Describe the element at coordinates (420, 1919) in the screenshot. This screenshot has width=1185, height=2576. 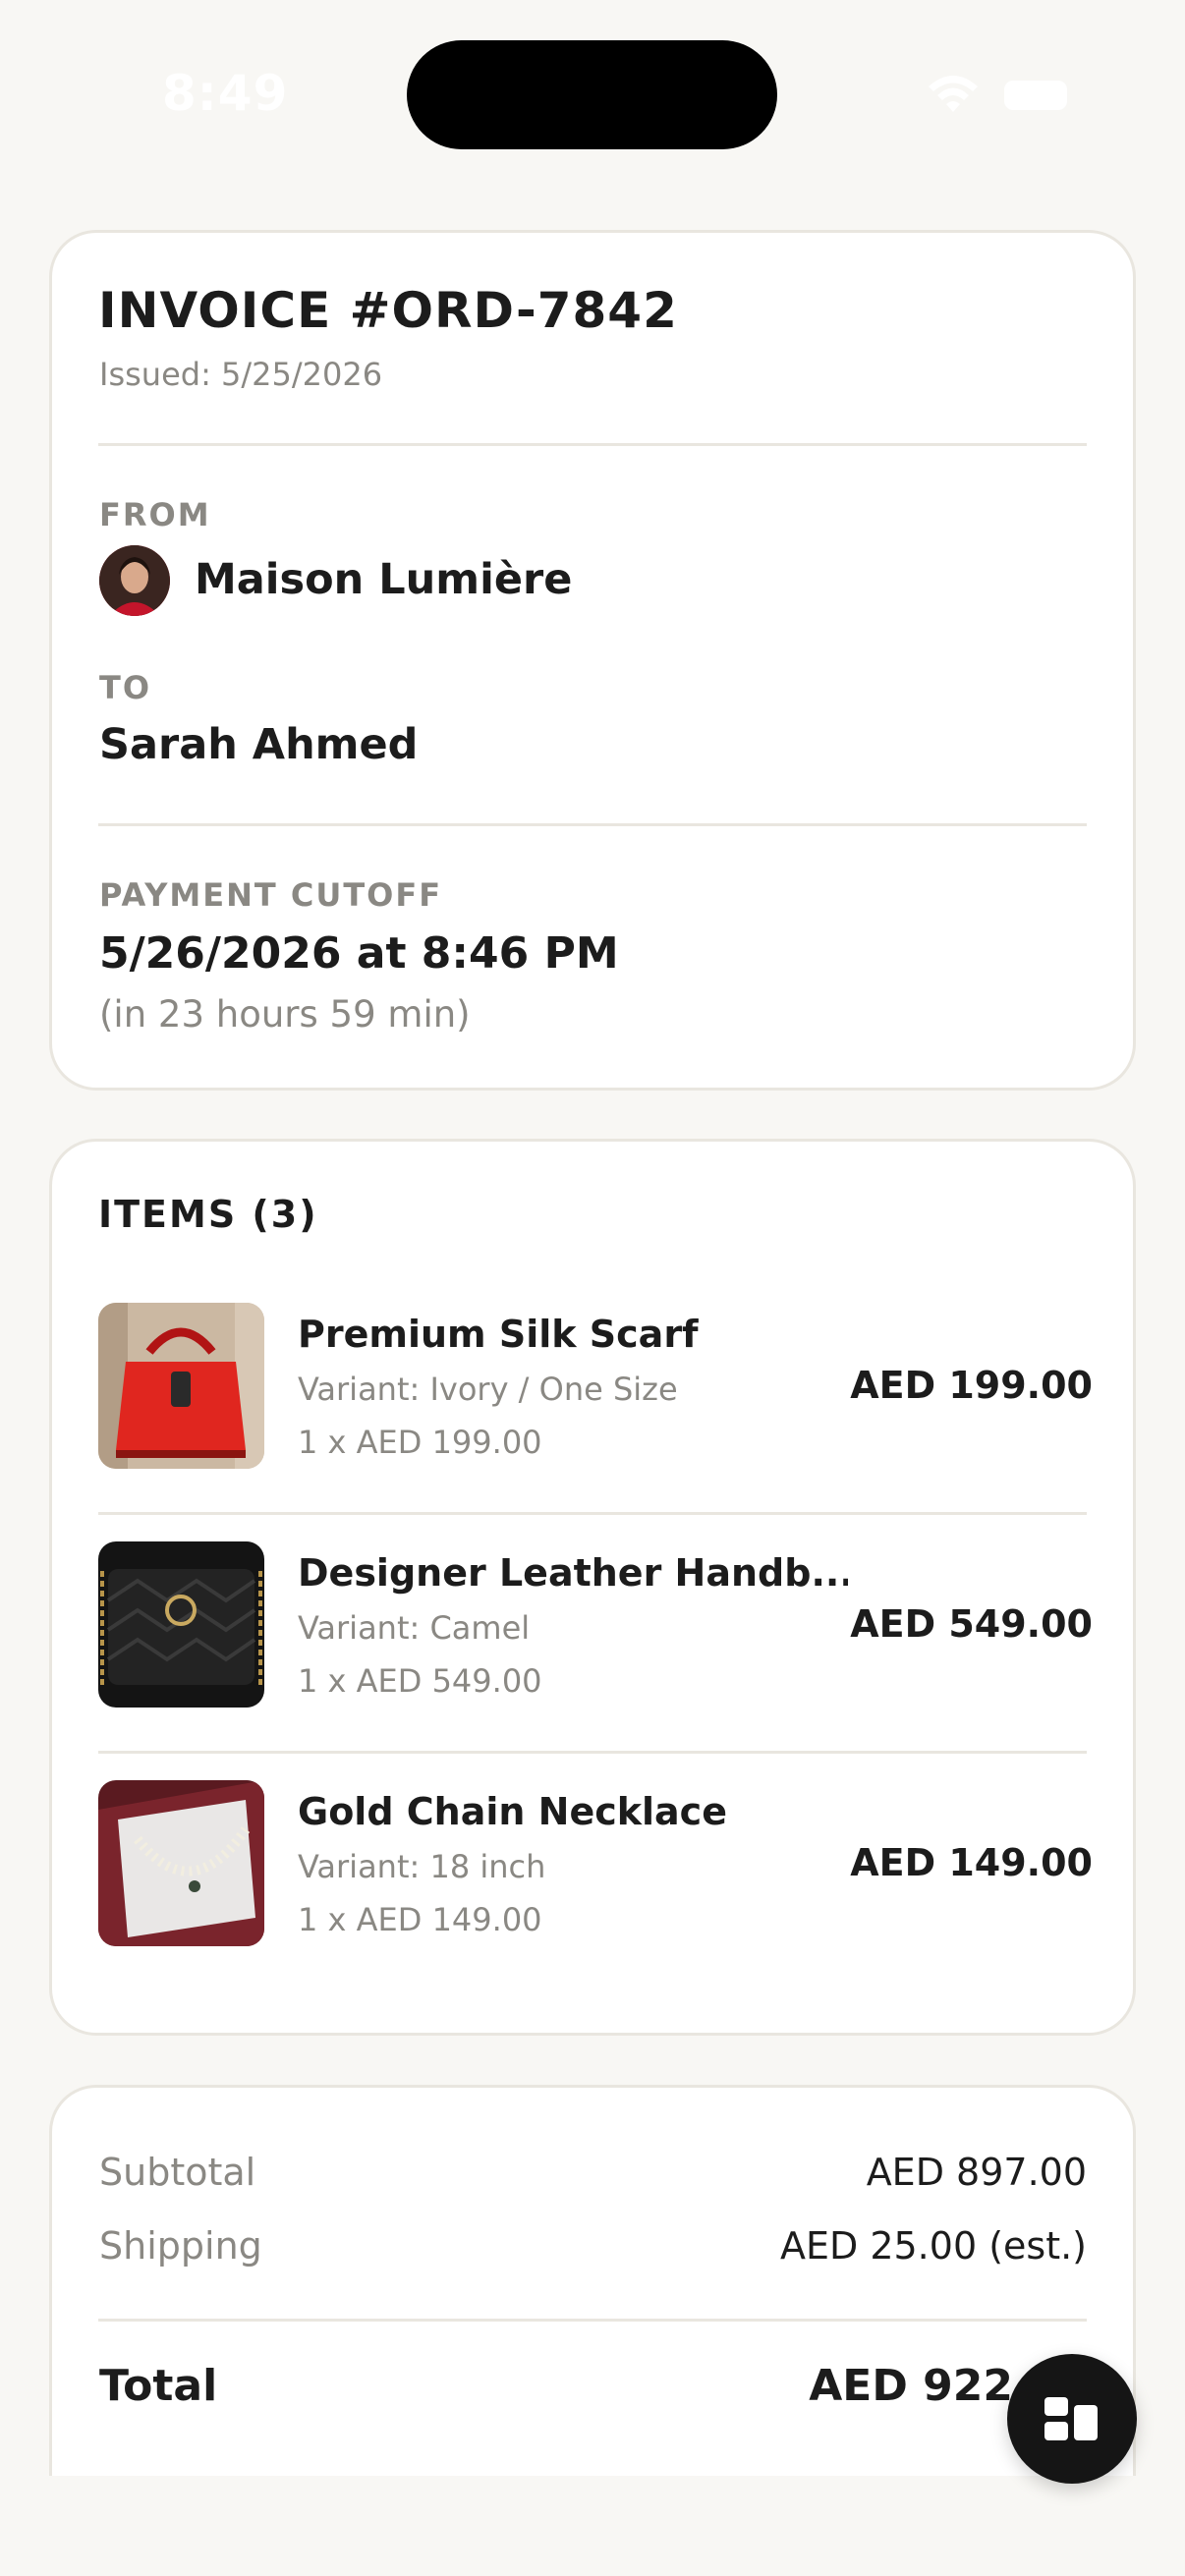
I see `item-quantity: 1 x AED 149.00` at that location.